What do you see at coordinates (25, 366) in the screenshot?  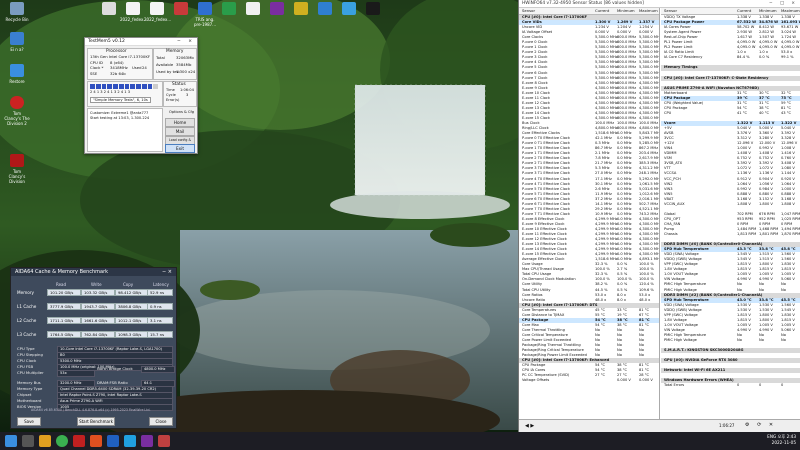 I see `info-label: CPU FSB` at bounding box center [25, 366].